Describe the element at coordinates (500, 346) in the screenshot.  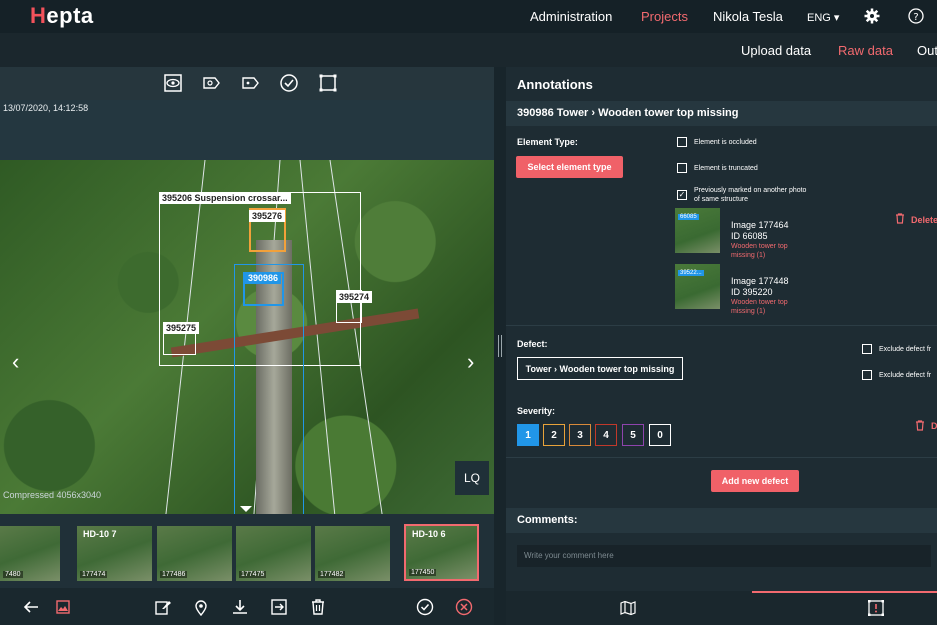
I see `panel-splitter` at that location.